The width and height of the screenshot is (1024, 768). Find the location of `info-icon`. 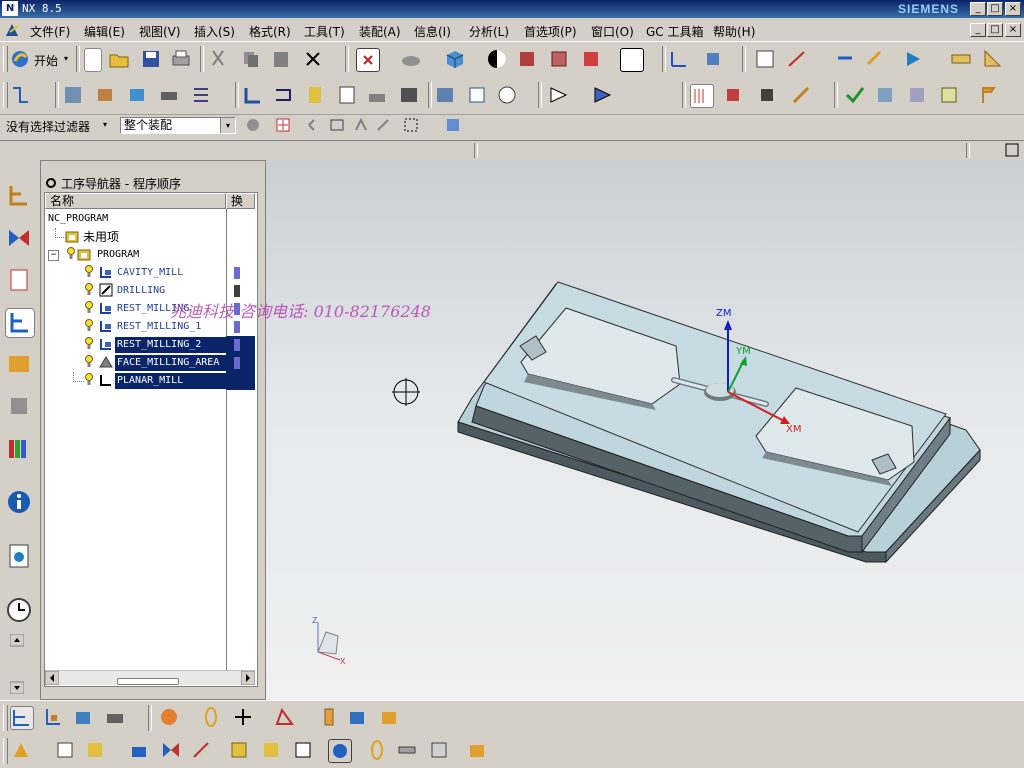

info-icon is located at coordinates (19, 502).